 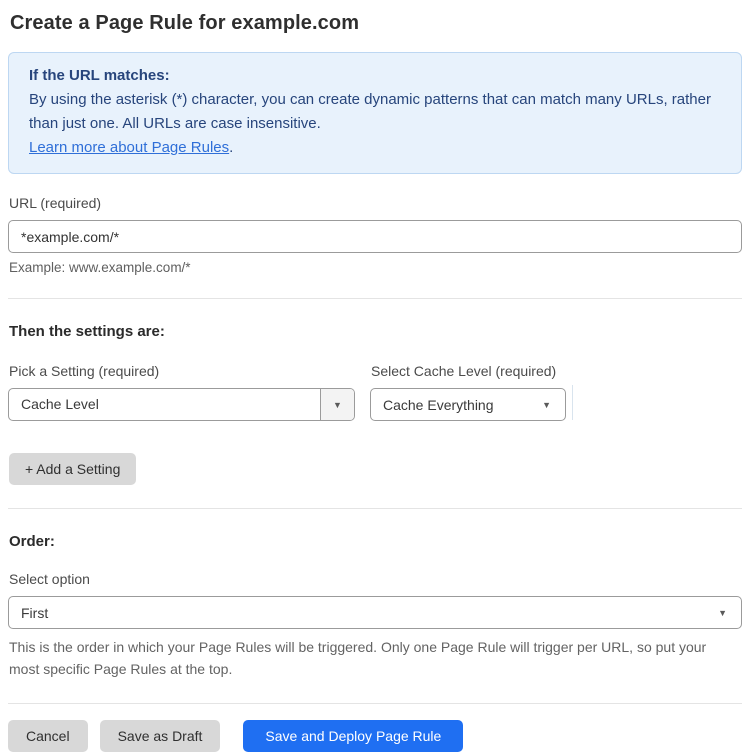 What do you see at coordinates (572, 402) in the screenshot?
I see `column-separator` at bounding box center [572, 402].